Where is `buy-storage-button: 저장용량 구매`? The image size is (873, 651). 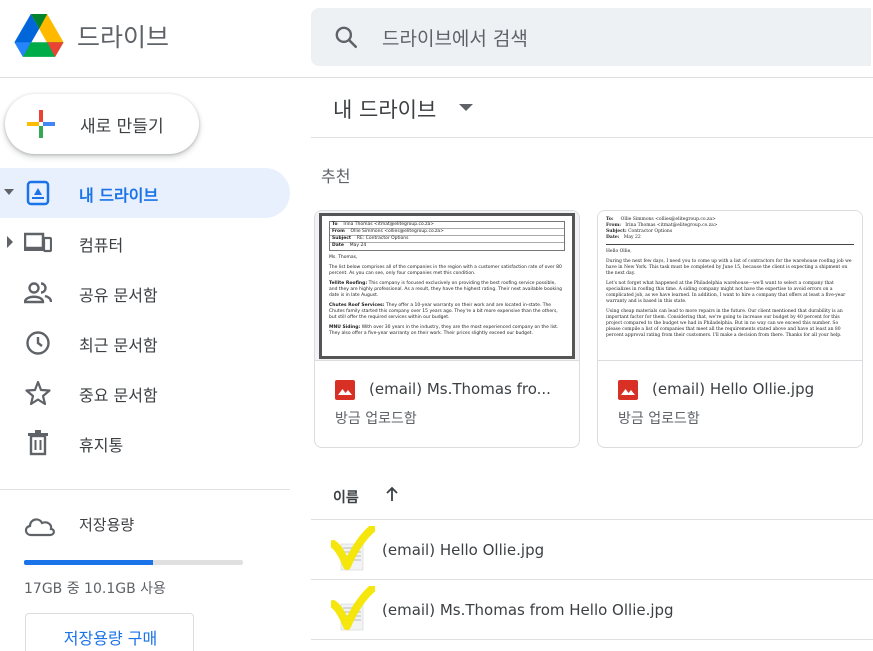 buy-storage-button: 저장용량 구매 is located at coordinates (109, 632).